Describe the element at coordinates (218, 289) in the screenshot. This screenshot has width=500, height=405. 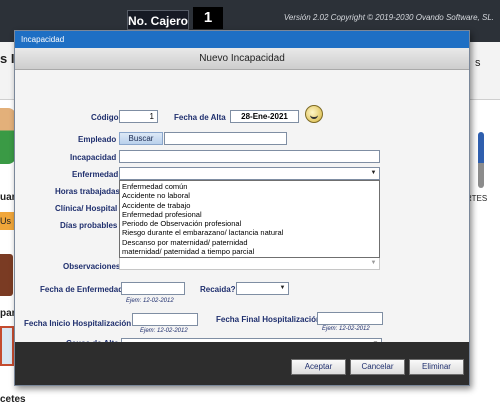
I see `recaida-label: Recaida?` at that location.